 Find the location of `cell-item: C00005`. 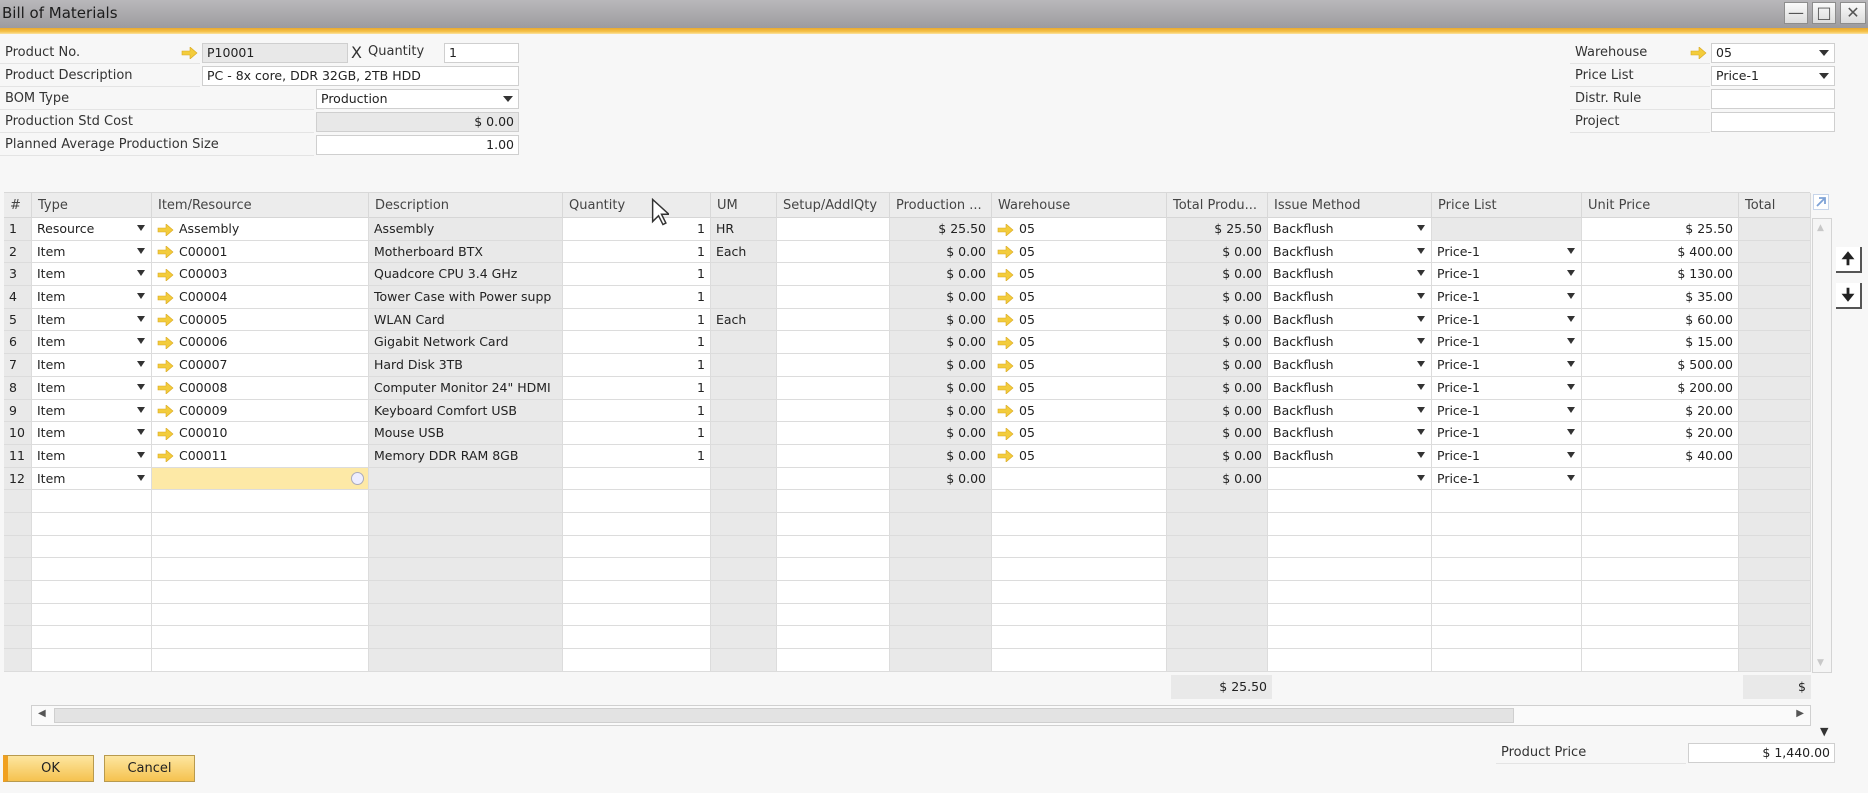

cell-item: C00005 is located at coordinates (260, 320).